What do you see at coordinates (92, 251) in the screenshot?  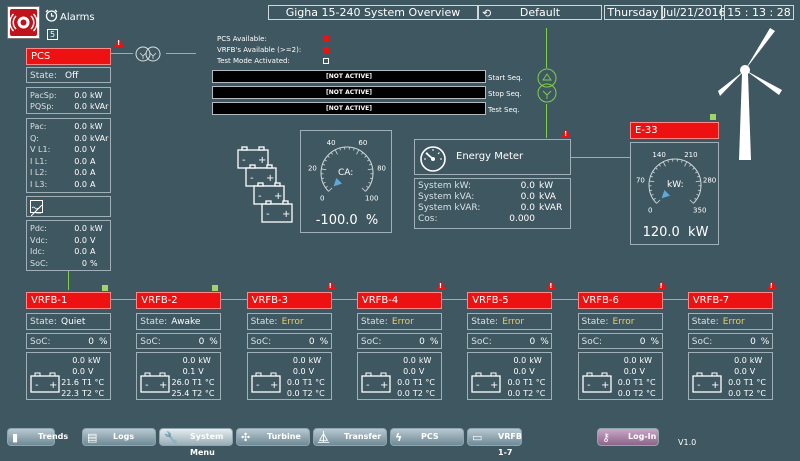 I see `pcs-dc-row-unit: A` at bounding box center [92, 251].